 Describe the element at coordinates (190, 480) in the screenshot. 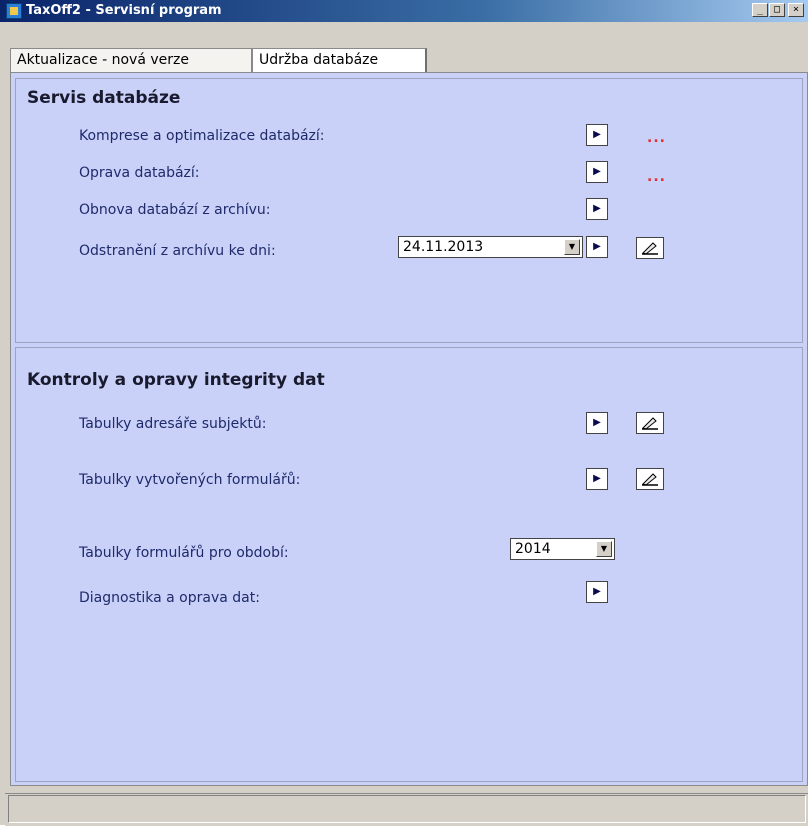

I see `forms-tables-label: Tabulky vytvořených formulářů:` at that location.